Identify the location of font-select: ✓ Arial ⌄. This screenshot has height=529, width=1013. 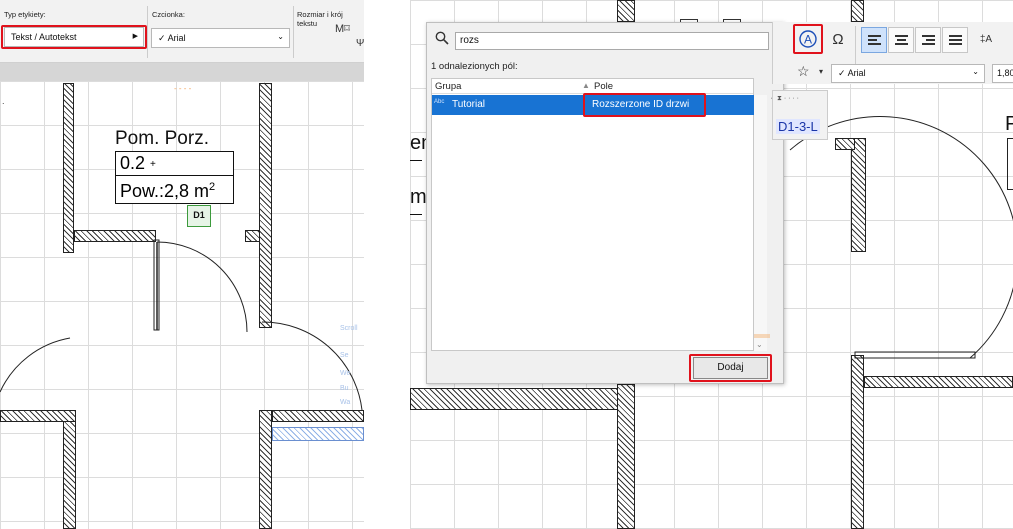
(908, 73).